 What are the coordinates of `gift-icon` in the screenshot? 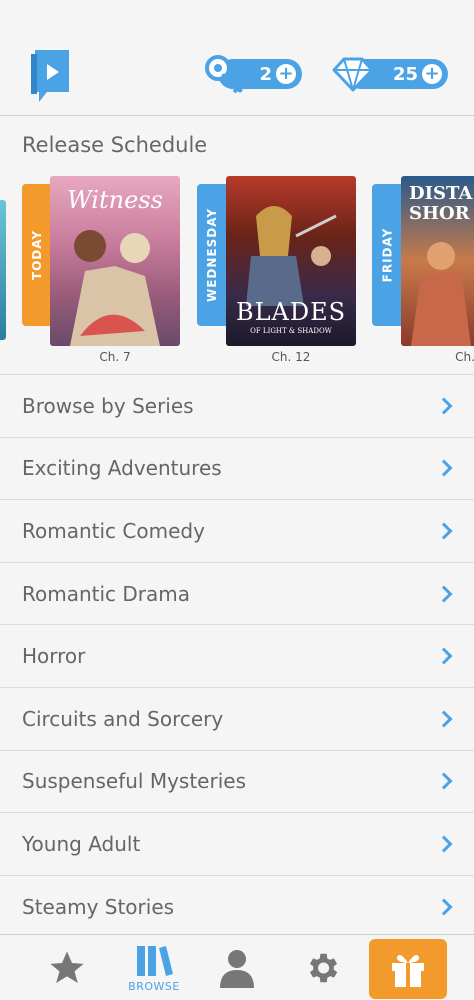 It's located at (408, 971).